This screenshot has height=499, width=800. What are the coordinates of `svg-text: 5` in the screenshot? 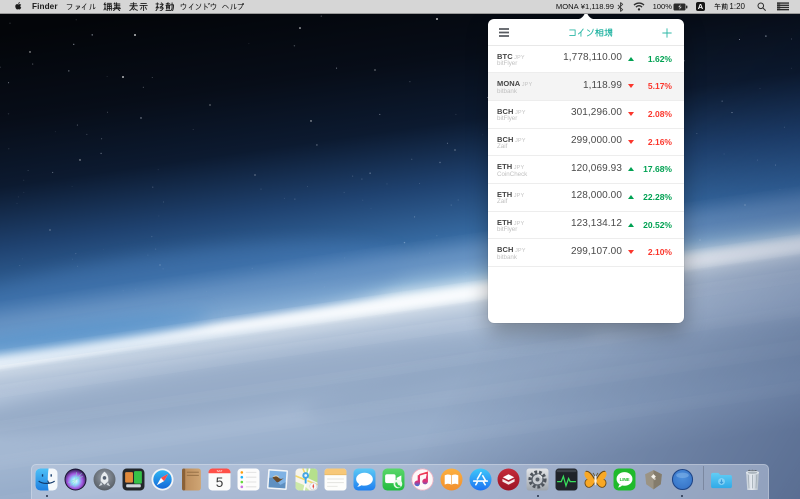 It's located at (220, 481).